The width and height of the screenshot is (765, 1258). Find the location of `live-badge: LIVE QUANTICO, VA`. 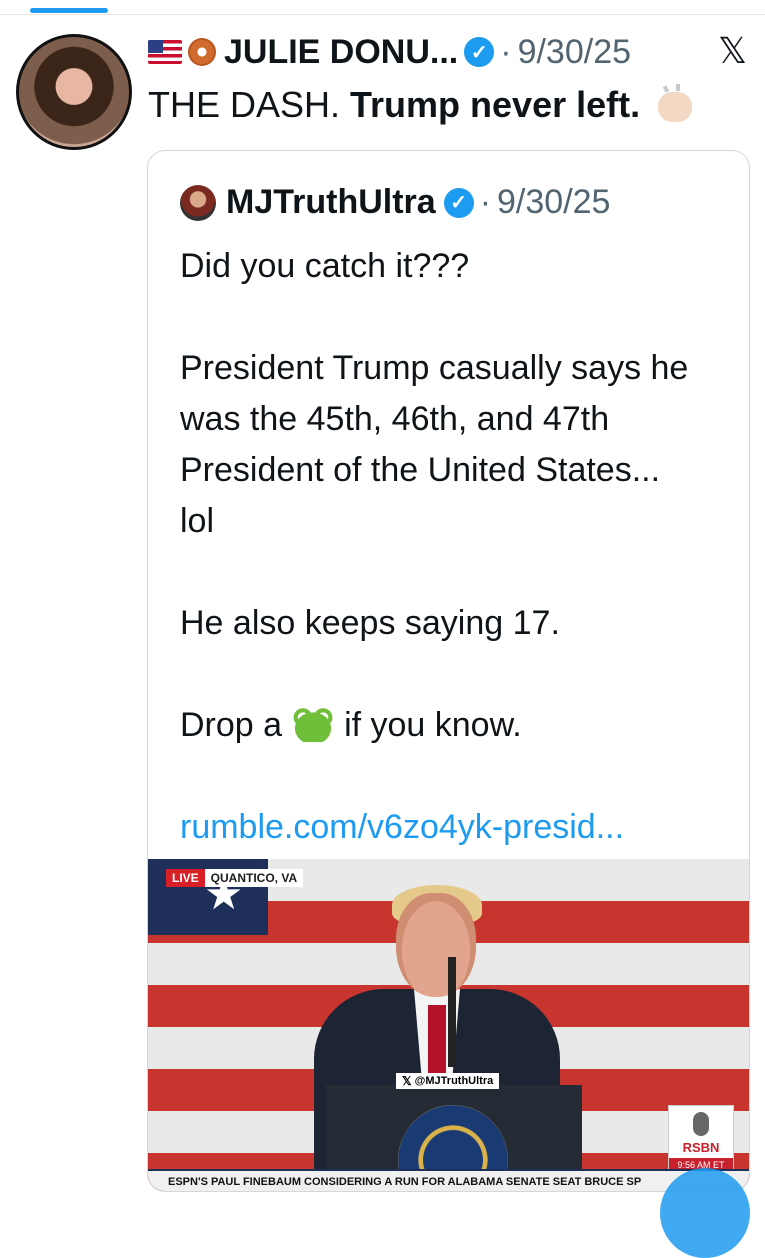

live-badge: LIVE QUANTICO, VA is located at coordinates (235, 878).